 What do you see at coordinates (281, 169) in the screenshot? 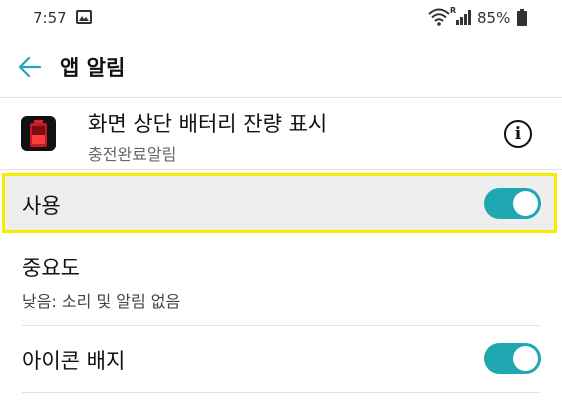
I see `header-divider` at bounding box center [281, 169].